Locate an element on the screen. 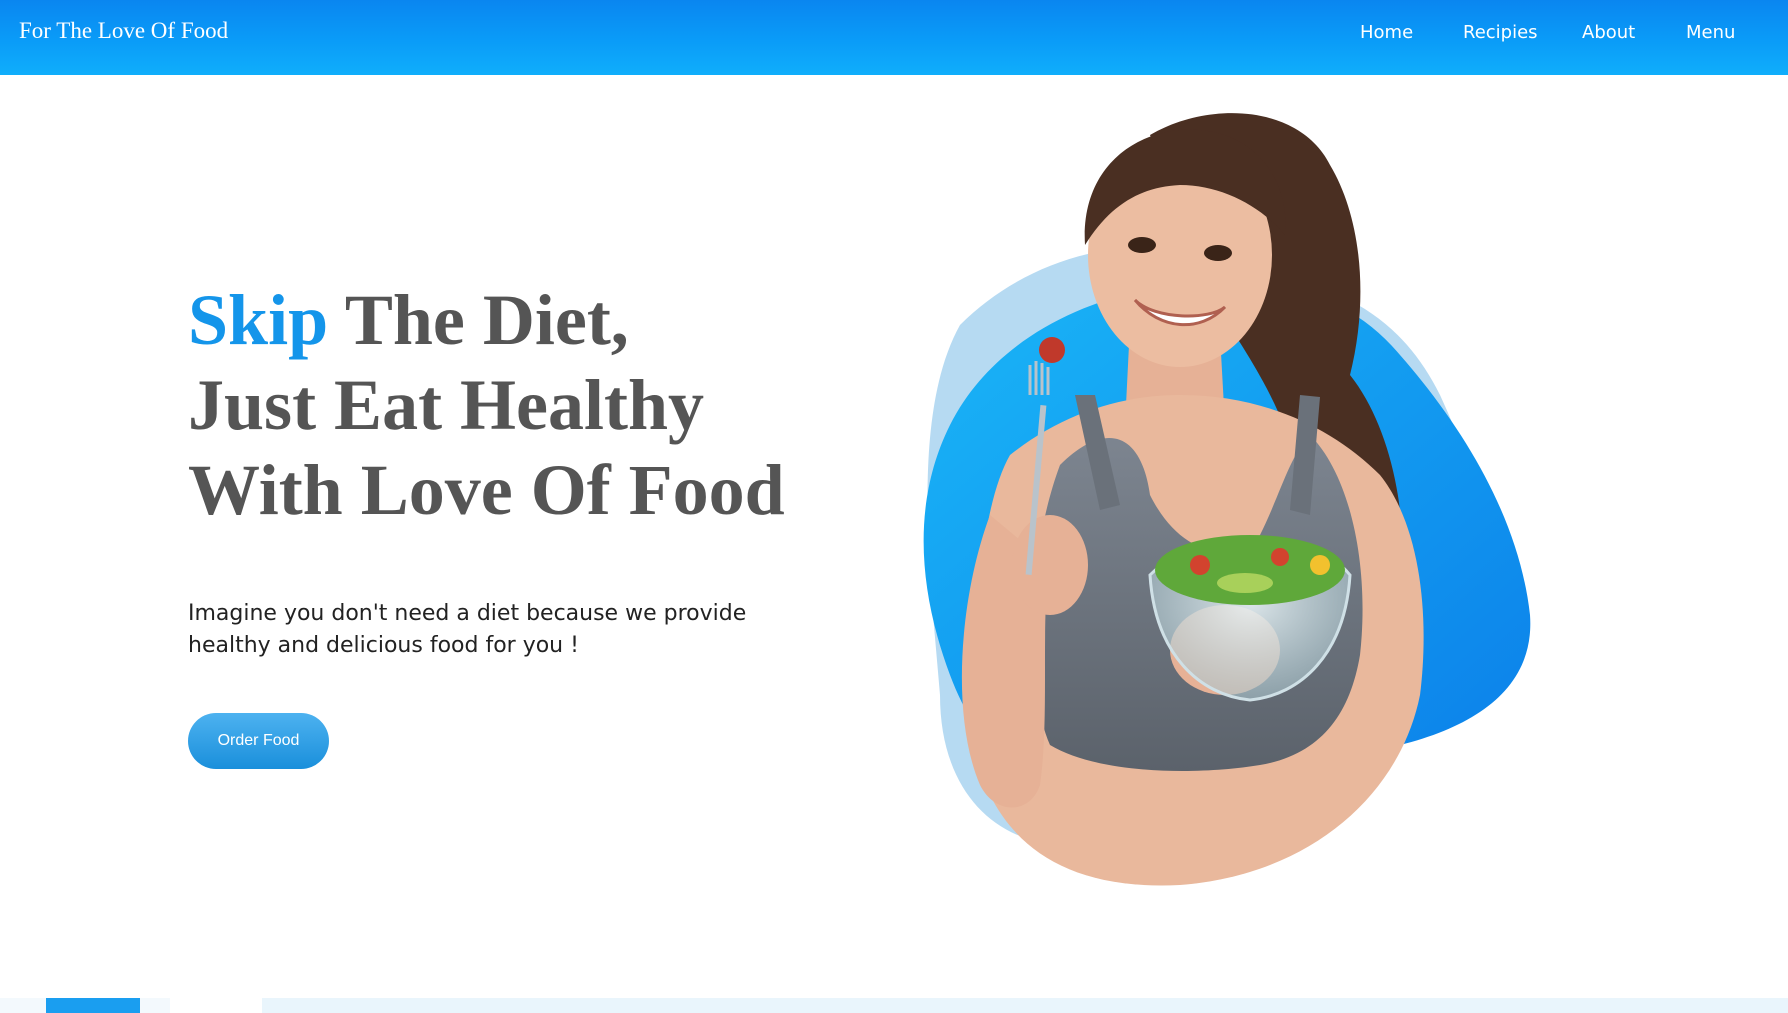 This screenshot has width=1788, height=1013. footer-dots is located at coordinates (1692, 1009).